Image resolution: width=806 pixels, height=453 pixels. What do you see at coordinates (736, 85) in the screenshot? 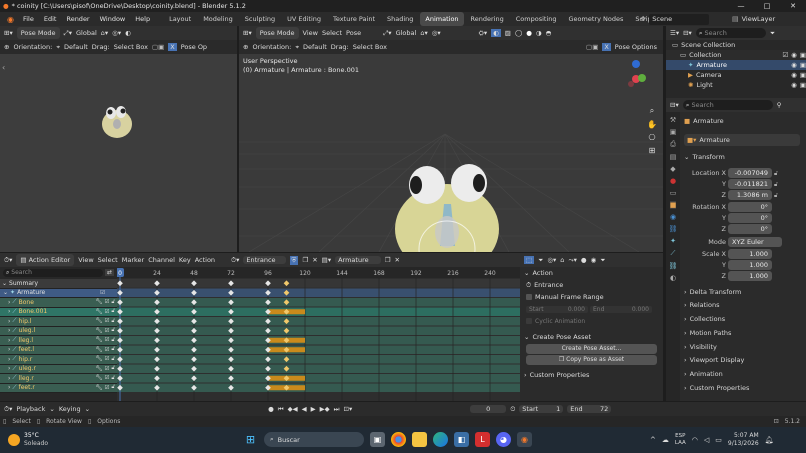
I see `outliner-light: ✺ Light ◉ ▣` at bounding box center [736, 85].